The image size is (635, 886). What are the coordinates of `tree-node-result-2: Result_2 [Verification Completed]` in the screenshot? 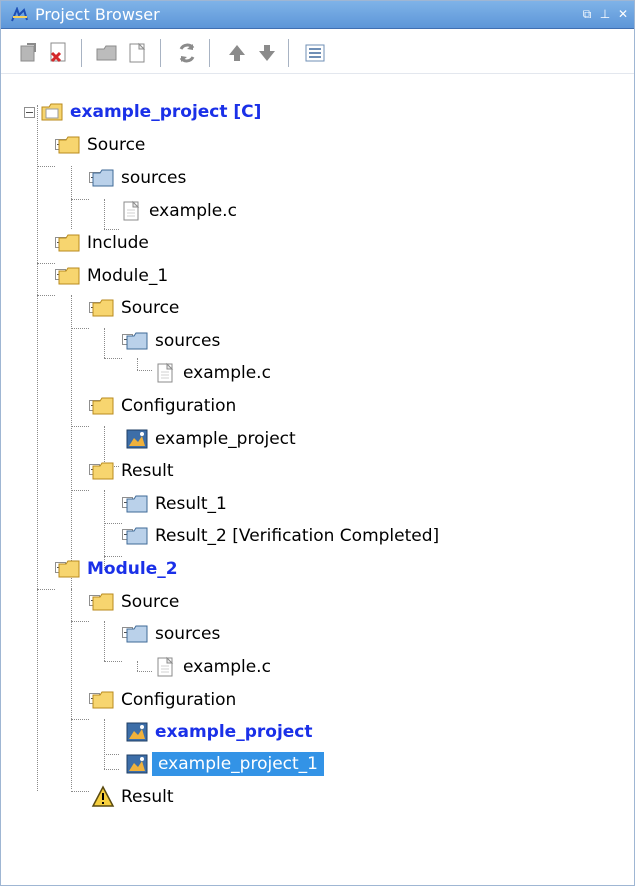 It's located at (282, 536).